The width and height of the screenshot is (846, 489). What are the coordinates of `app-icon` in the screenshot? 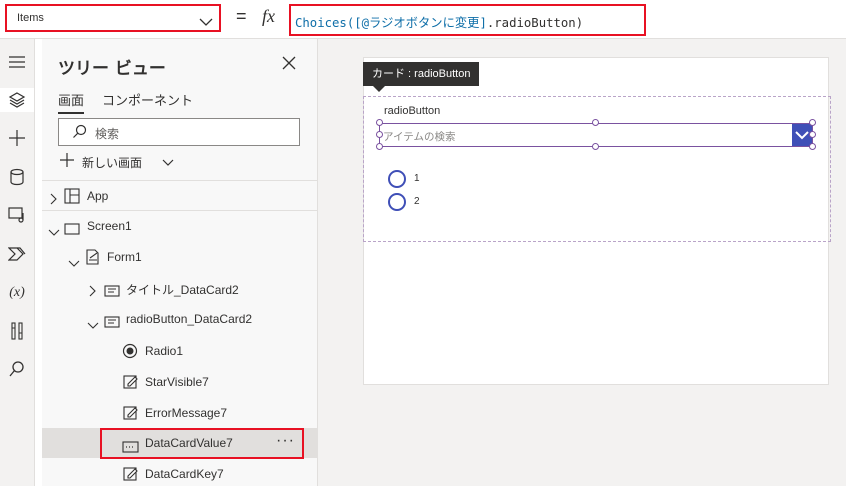 It's located at (72, 198).